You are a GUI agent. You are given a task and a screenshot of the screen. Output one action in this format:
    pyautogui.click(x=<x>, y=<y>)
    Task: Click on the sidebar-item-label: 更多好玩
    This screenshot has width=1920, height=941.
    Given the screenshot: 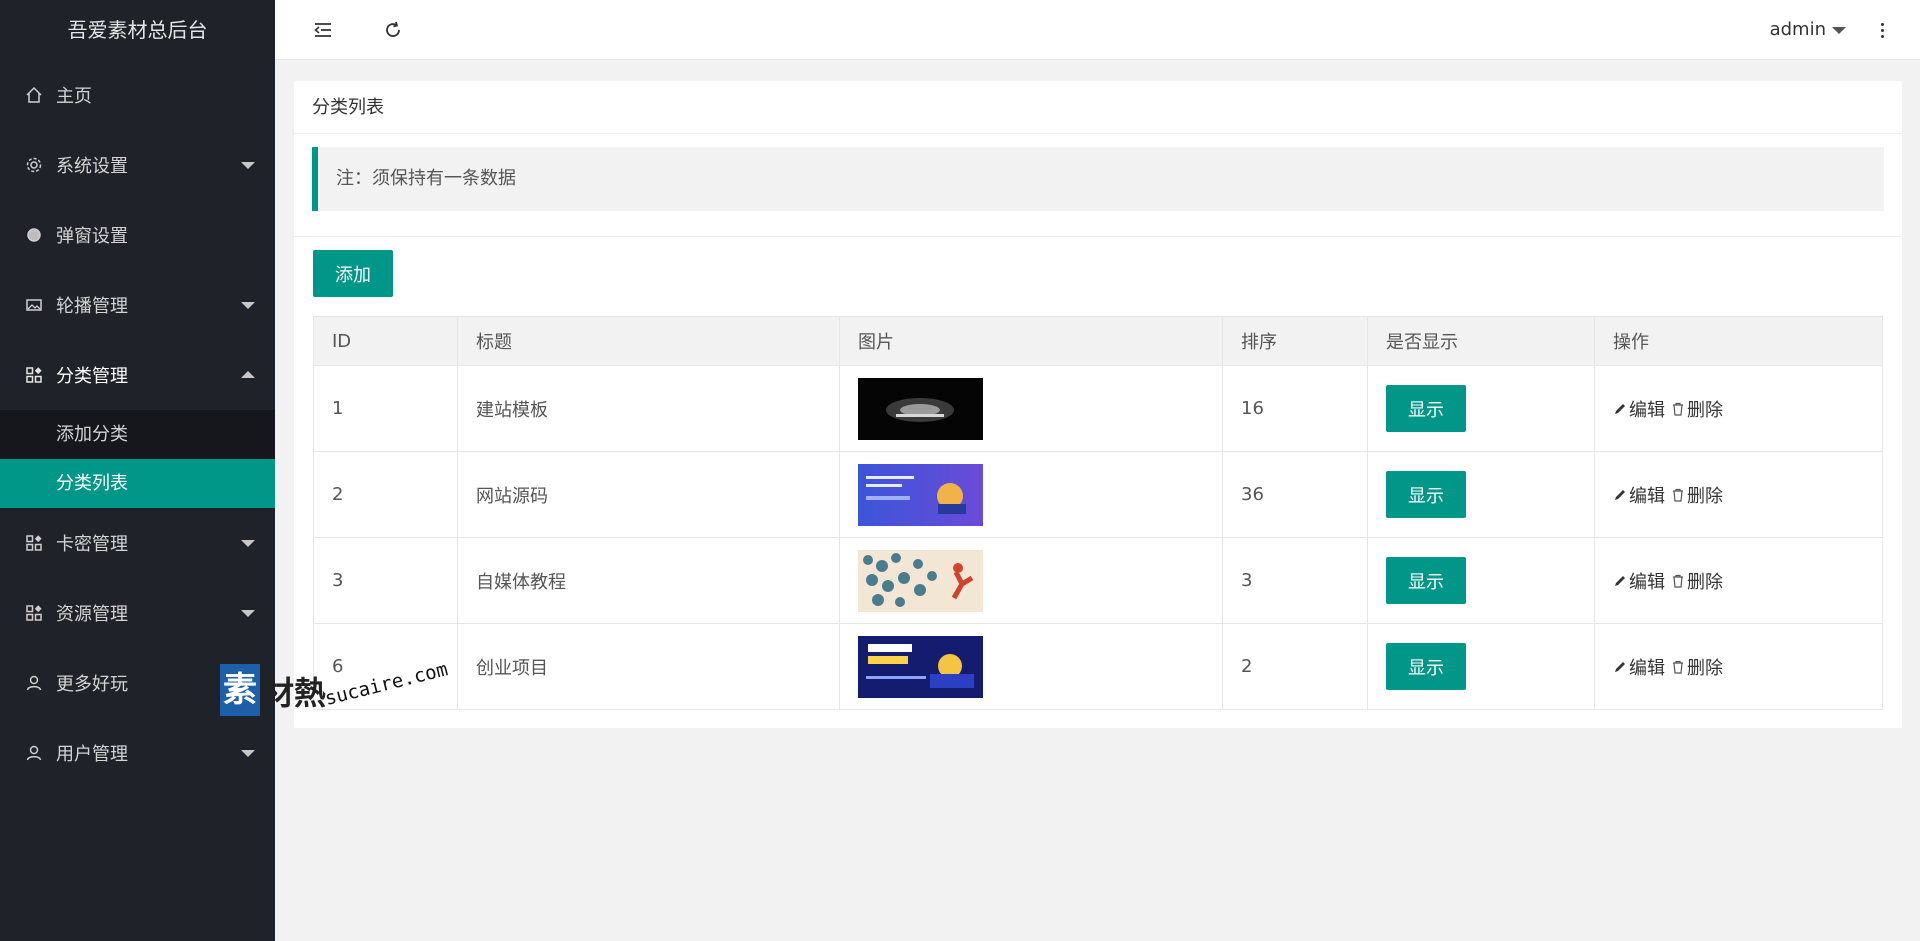 What is the action you would take?
    pyautogui.click(x=92, y=684)
    